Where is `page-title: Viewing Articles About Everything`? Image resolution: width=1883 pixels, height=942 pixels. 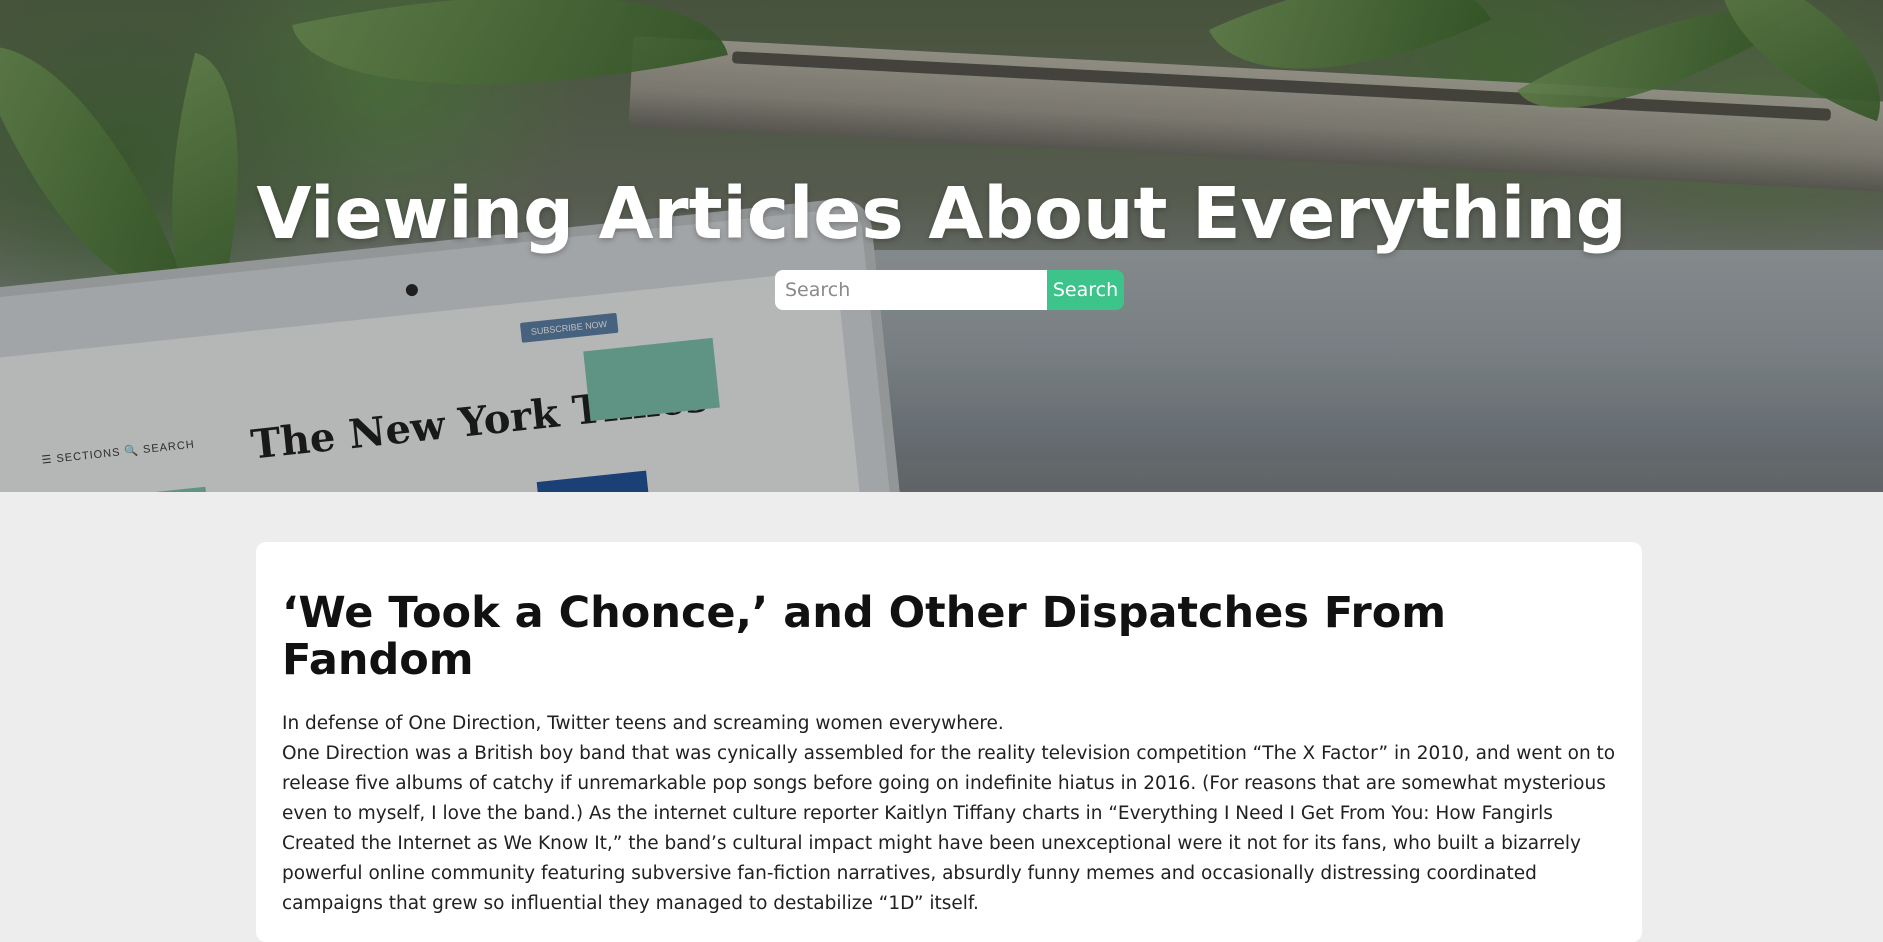
page-title: Viewing Articles About Everything is located at coordinates (941, 213).